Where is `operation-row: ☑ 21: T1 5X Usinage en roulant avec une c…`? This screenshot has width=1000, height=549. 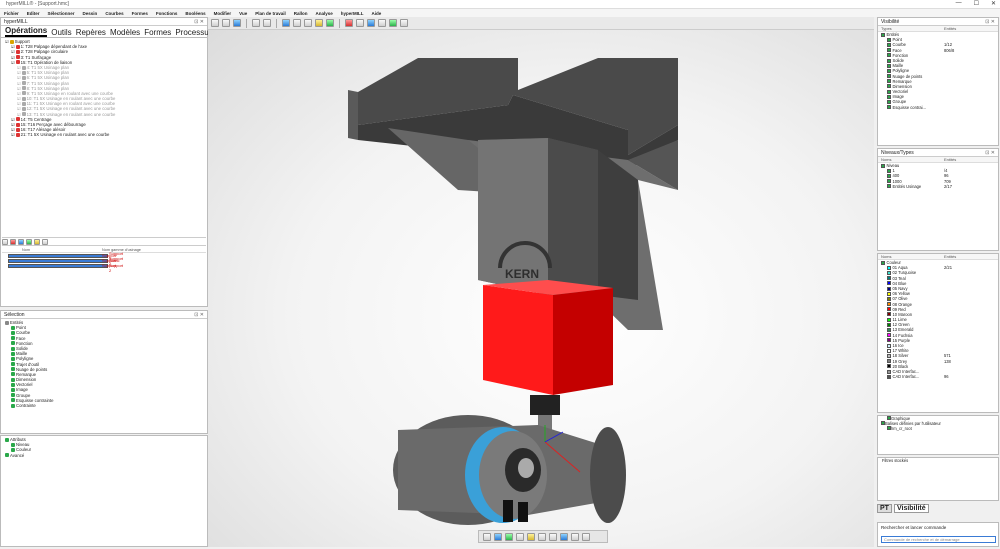
operation-row: ☑ 21: T1 5X Usinage en roulant avec une c… is located at coordinates (105, 134).